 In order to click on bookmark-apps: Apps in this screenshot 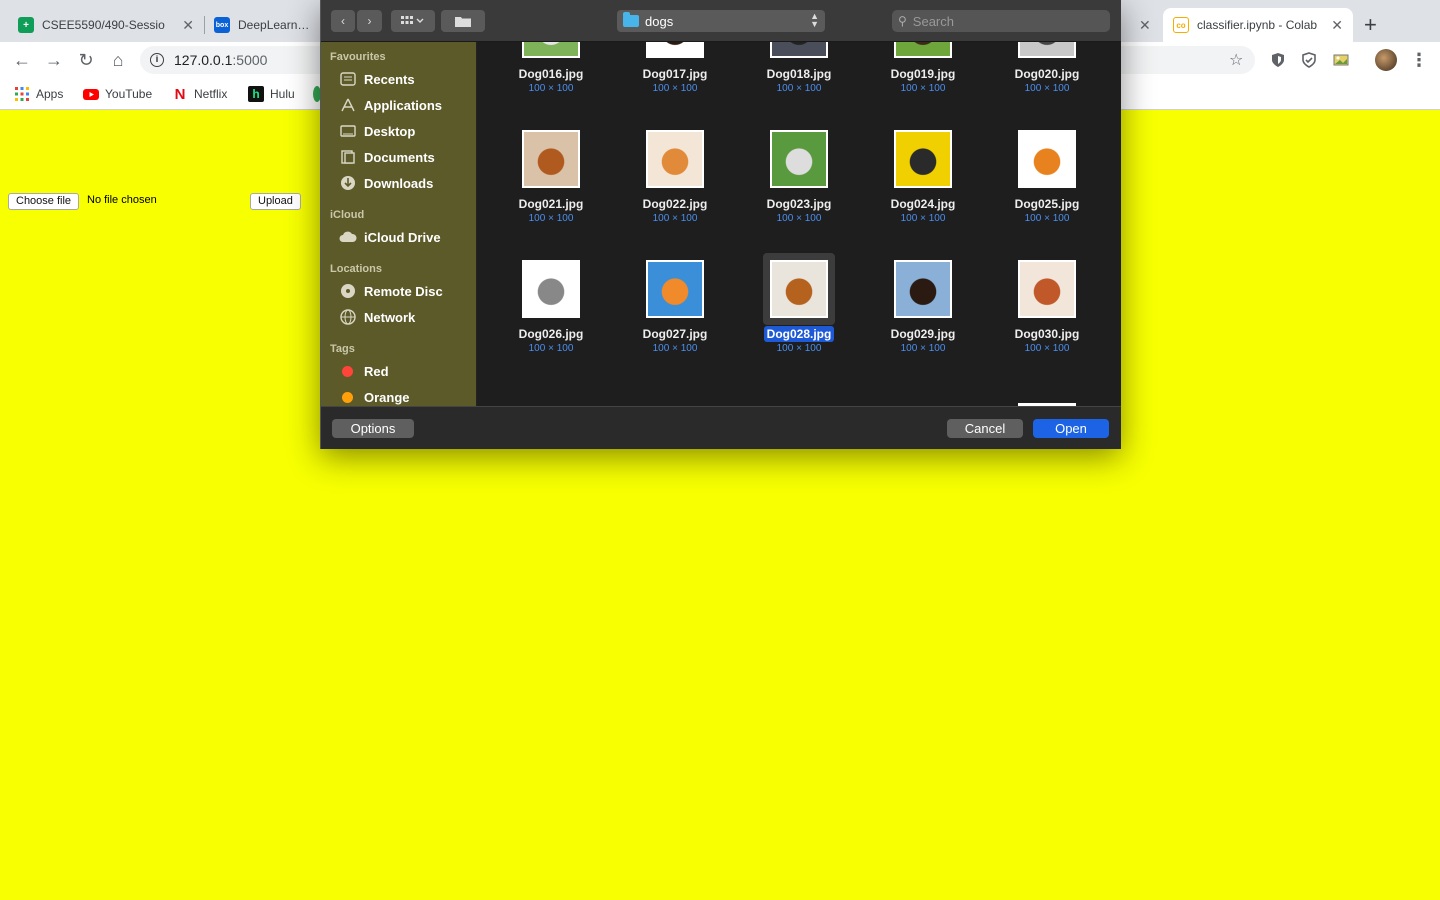, I will do `click(38, 94)`.